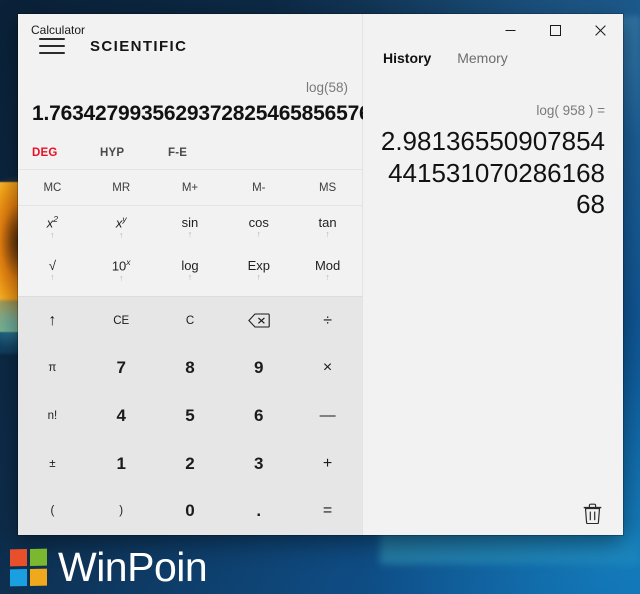  I want to click on backspace-key, so click(258, 321).